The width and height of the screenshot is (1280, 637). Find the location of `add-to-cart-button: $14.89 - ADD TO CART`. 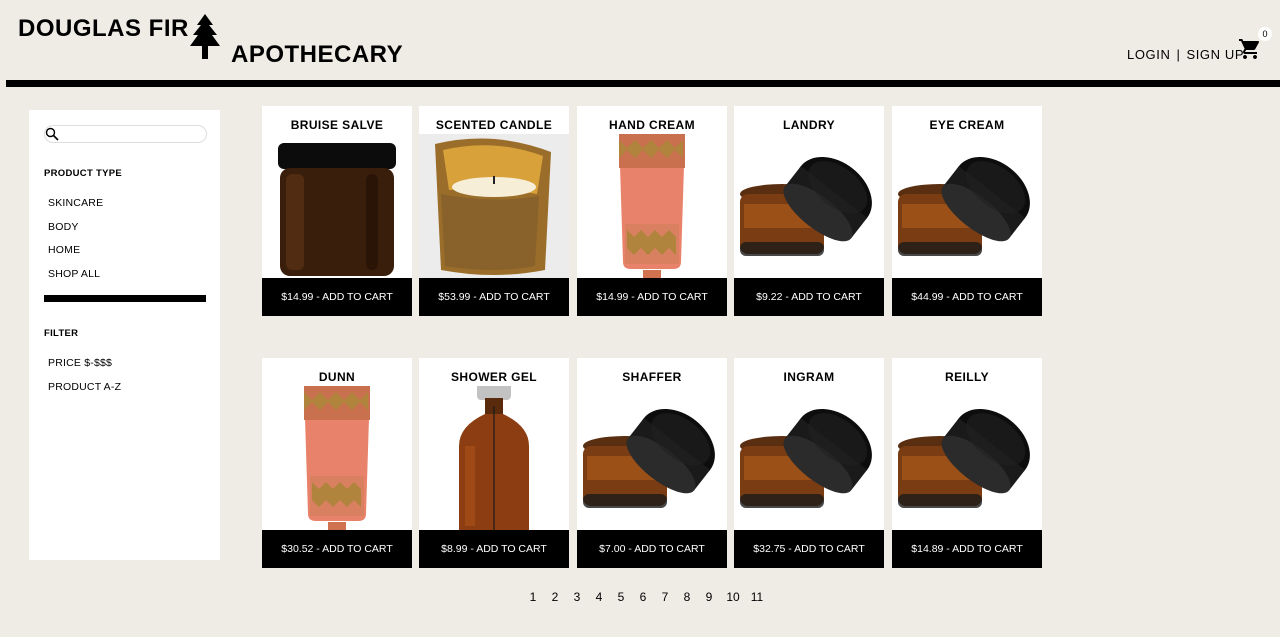

add-to-cart-button: $14.89 - ADD TO CART is located at coordinates (967, 549).